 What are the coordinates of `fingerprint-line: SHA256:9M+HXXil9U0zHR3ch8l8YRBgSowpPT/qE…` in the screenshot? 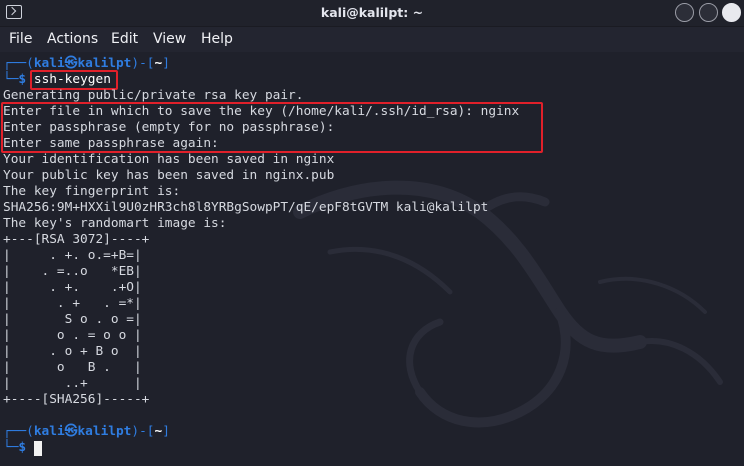 It's located at (246, 207).